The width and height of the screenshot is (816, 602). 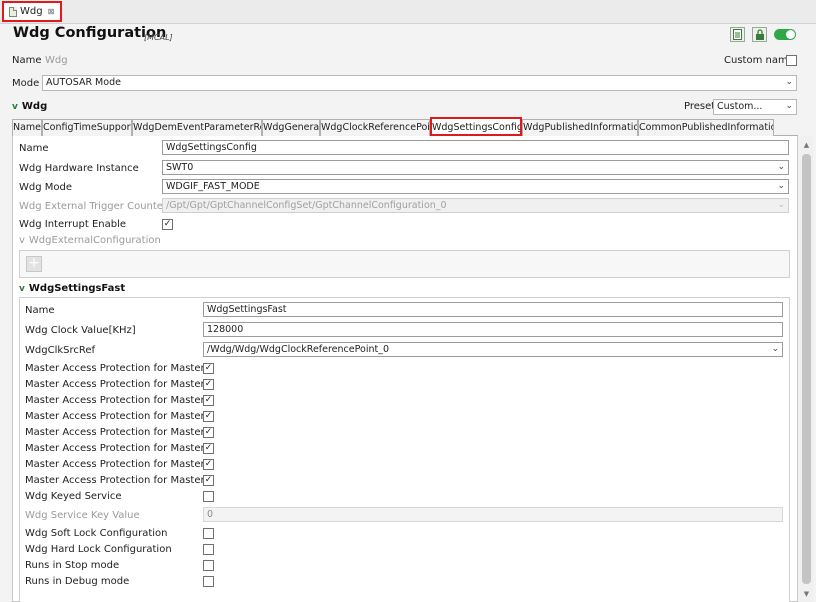 I want to click on clock-value-label: Wdg Clock Value[KHz], so click(x=80, y=330).